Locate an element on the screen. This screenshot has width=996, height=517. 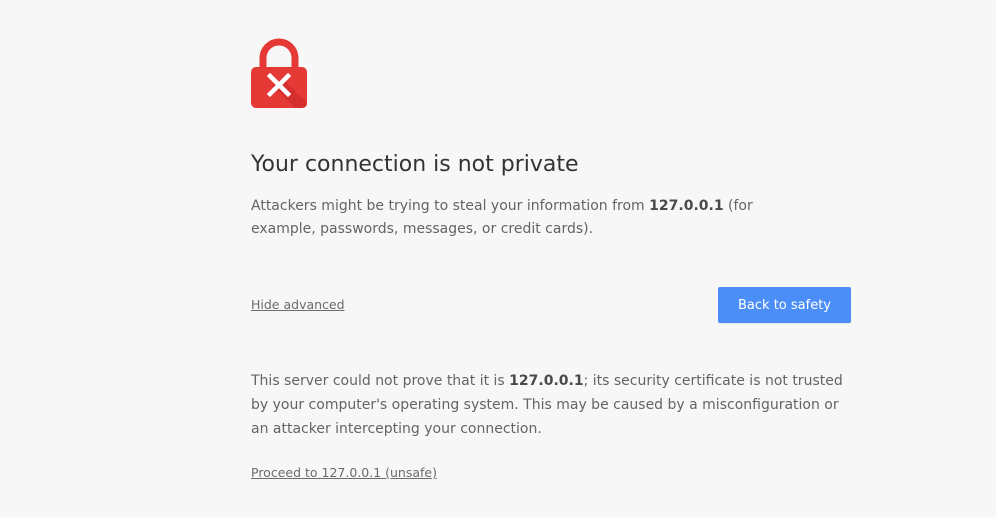
host-name: 127.0.0.1 is located at coordinates (686, 206).